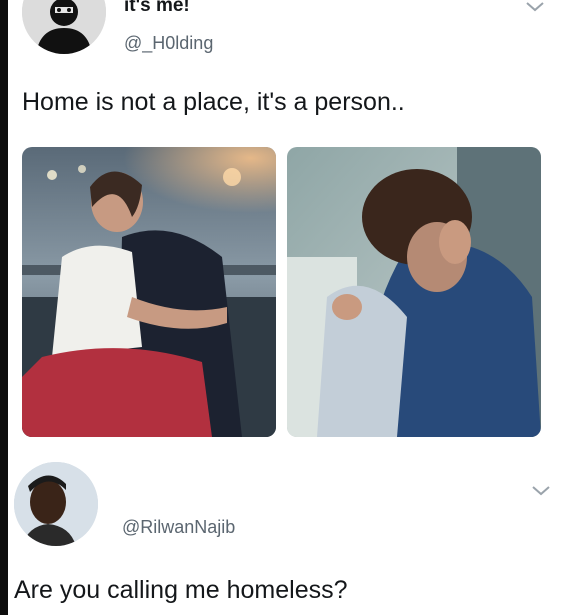 This screenshot has height=615, width=577. Describe the element at coordinates (213, 102) in the screenshot. I see `tweet-text: Home is not a place, it's a person..` at that location.